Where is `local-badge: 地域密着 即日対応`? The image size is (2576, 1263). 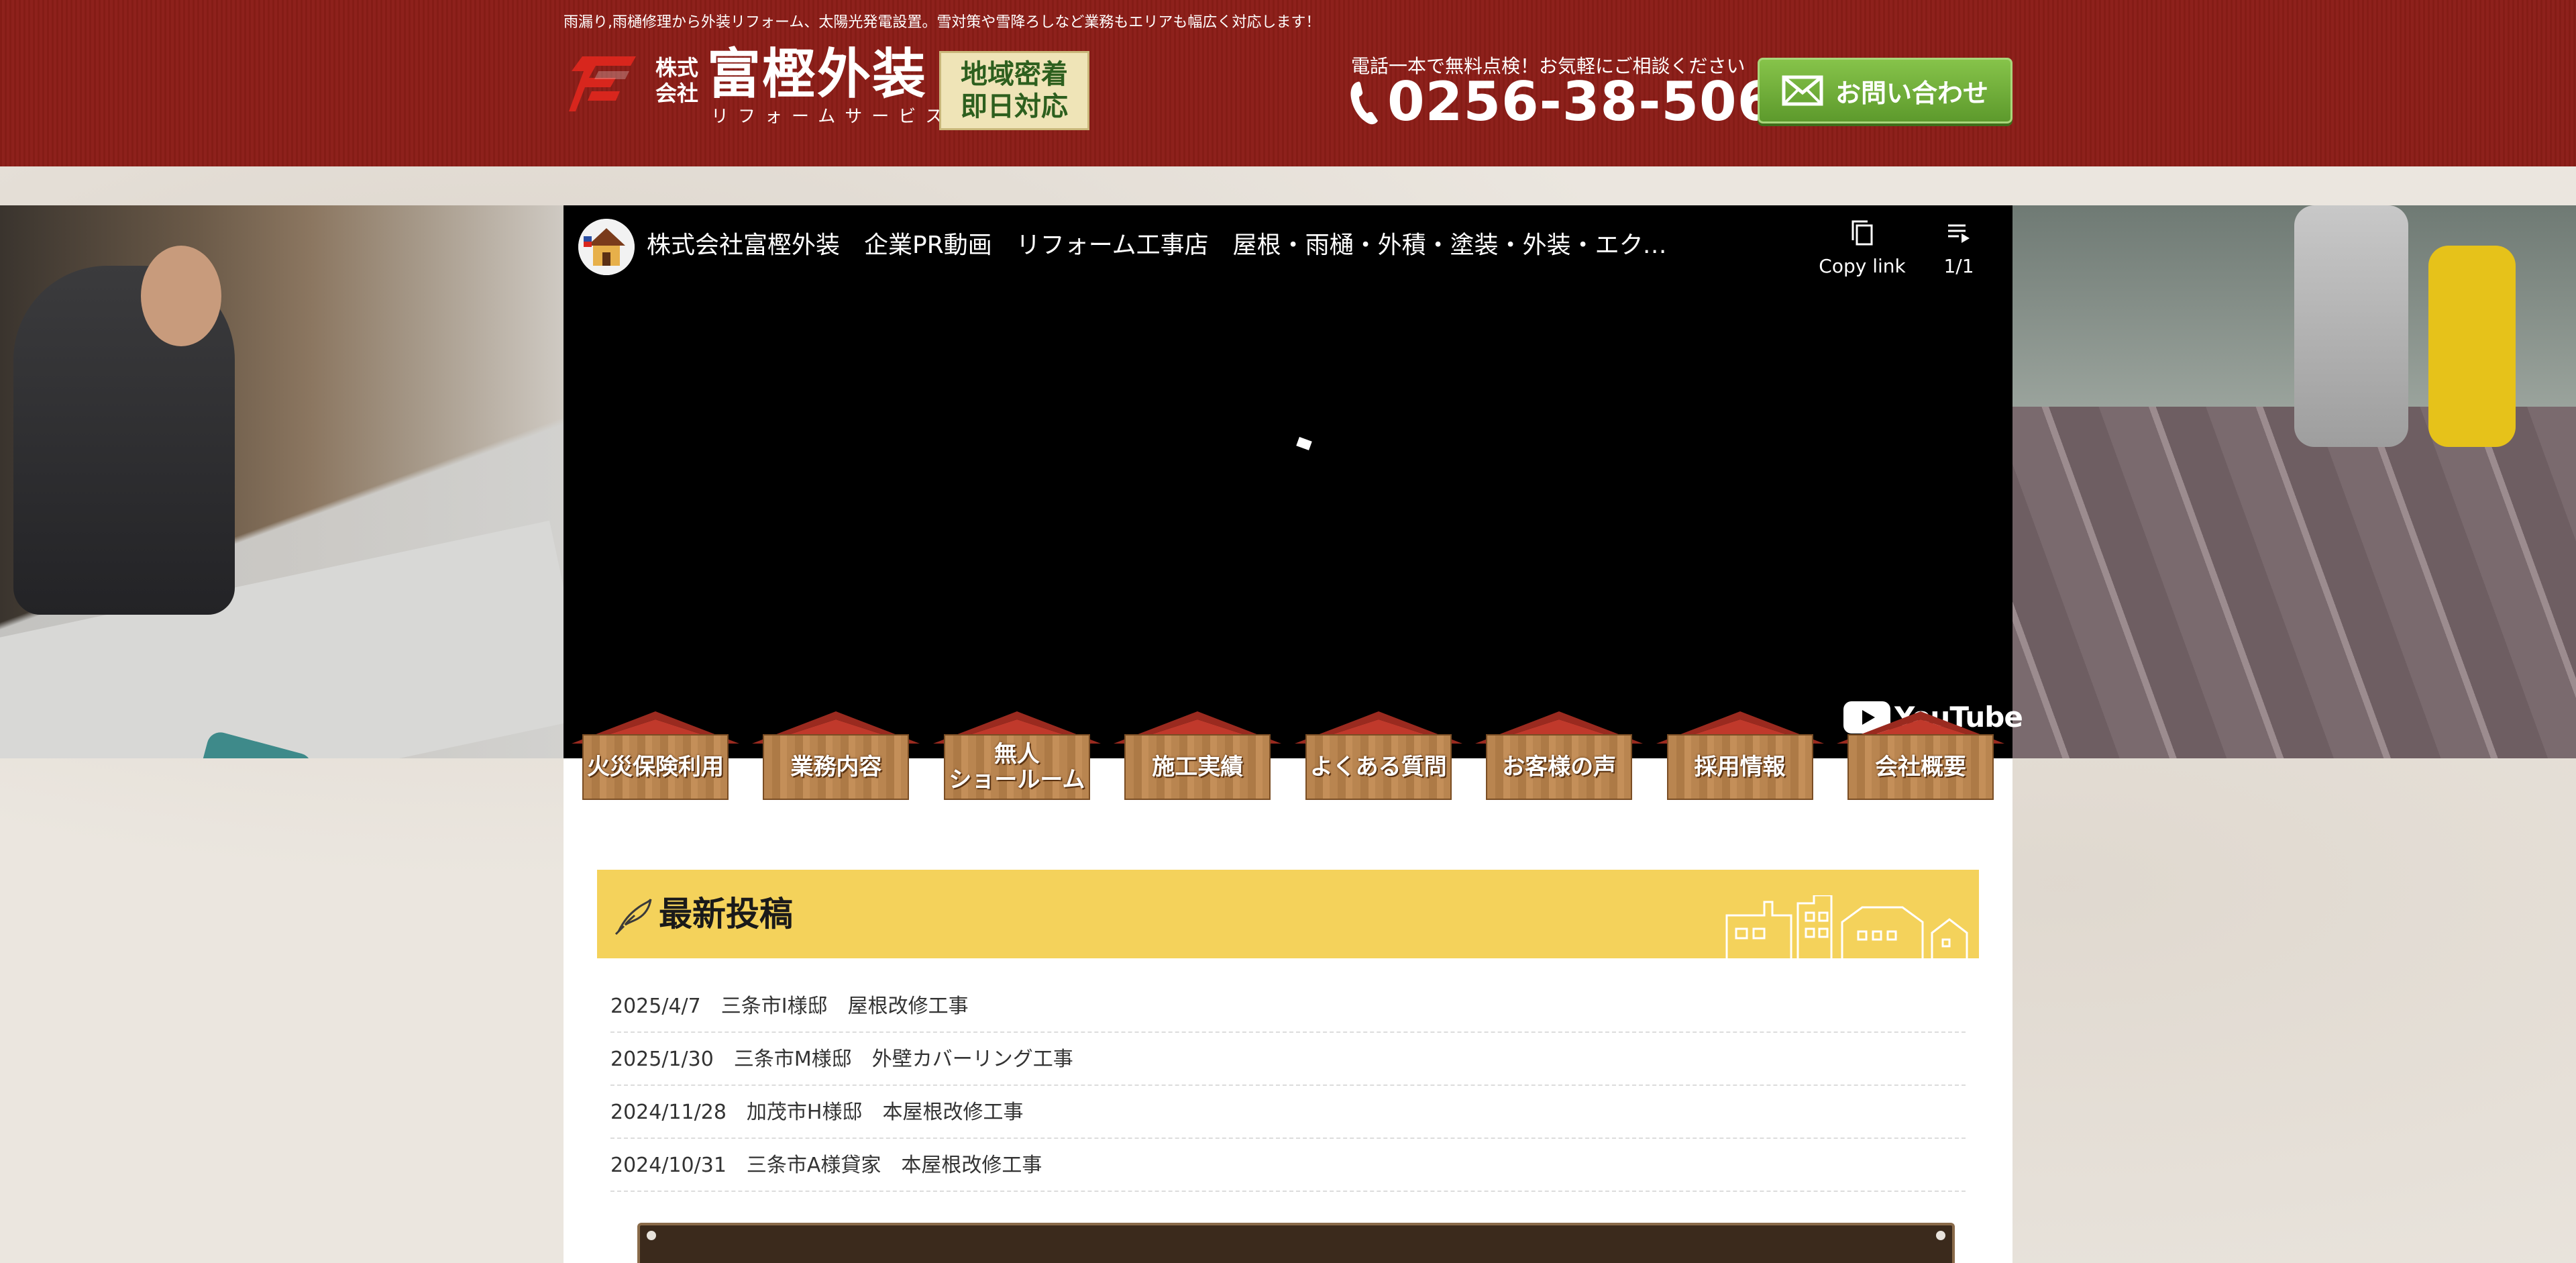
local-badge: 地域密着 即日対応 is located at coordinates (1014, 90).